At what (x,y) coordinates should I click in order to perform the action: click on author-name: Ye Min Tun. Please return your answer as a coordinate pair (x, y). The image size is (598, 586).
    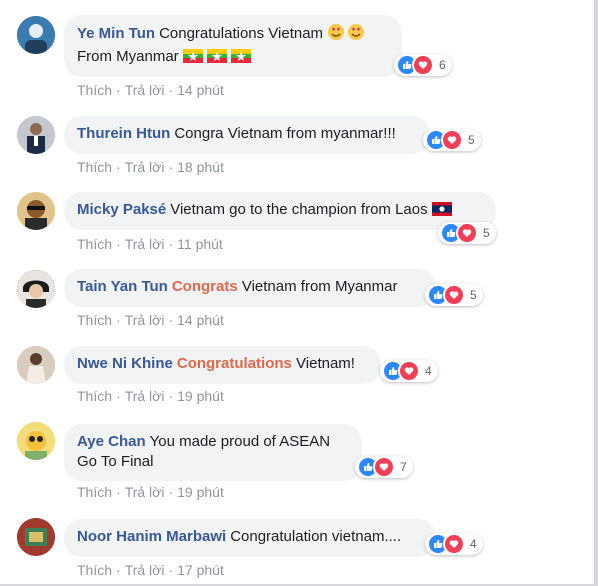
    Looking at the image, I should click on (116, 33).